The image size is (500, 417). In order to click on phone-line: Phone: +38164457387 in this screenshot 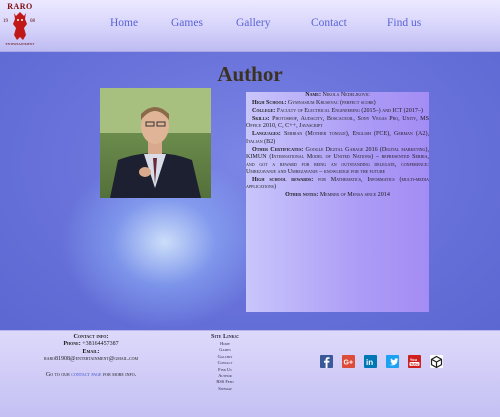, I will do `click(91, 343)`.